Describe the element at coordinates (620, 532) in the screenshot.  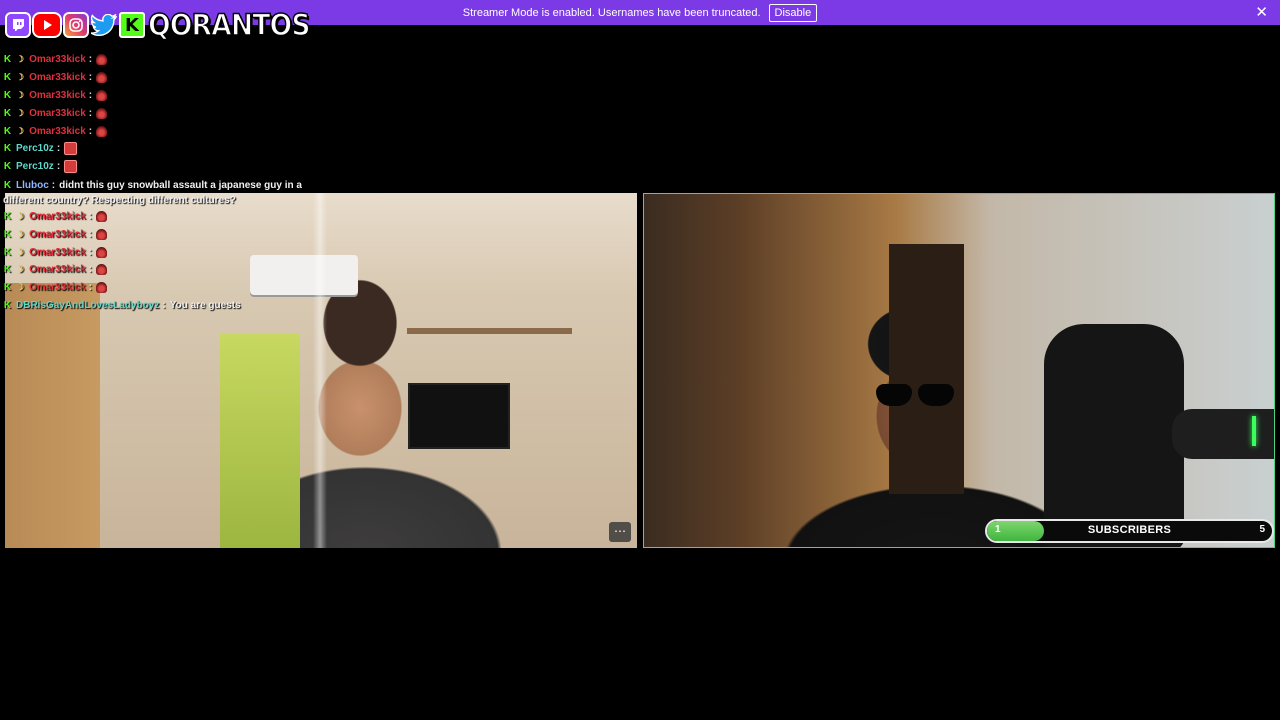
I see `video-menu-button: ⋯` at that location.